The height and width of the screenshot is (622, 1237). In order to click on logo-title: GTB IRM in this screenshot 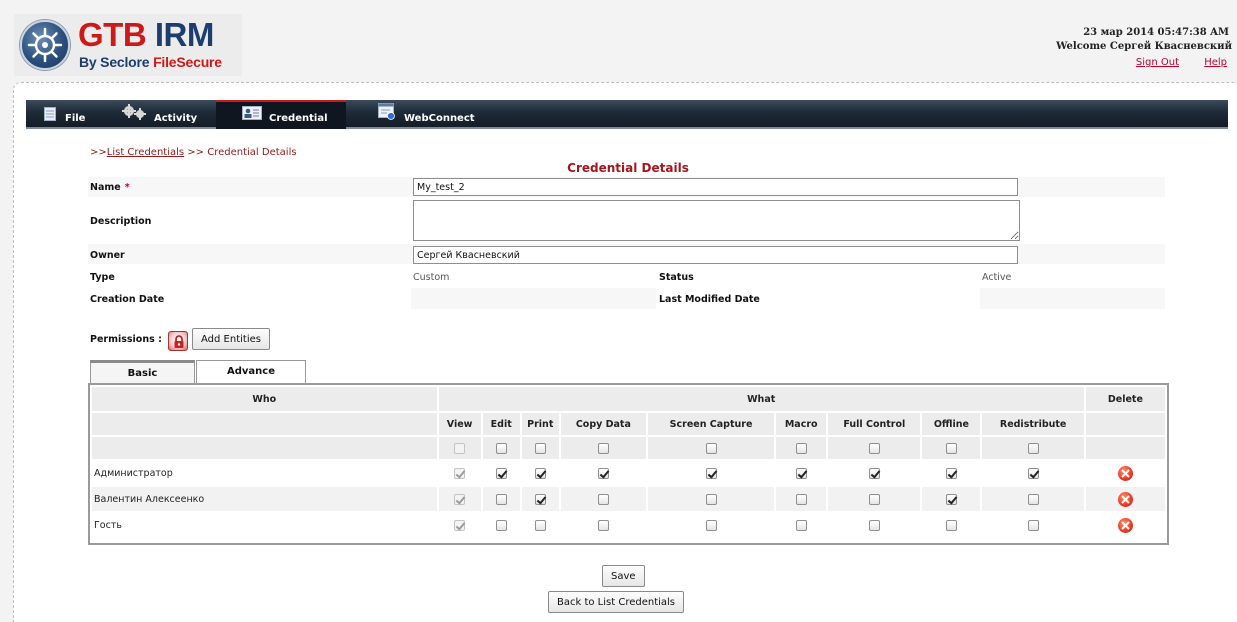, I will do `click(146, 34)`.